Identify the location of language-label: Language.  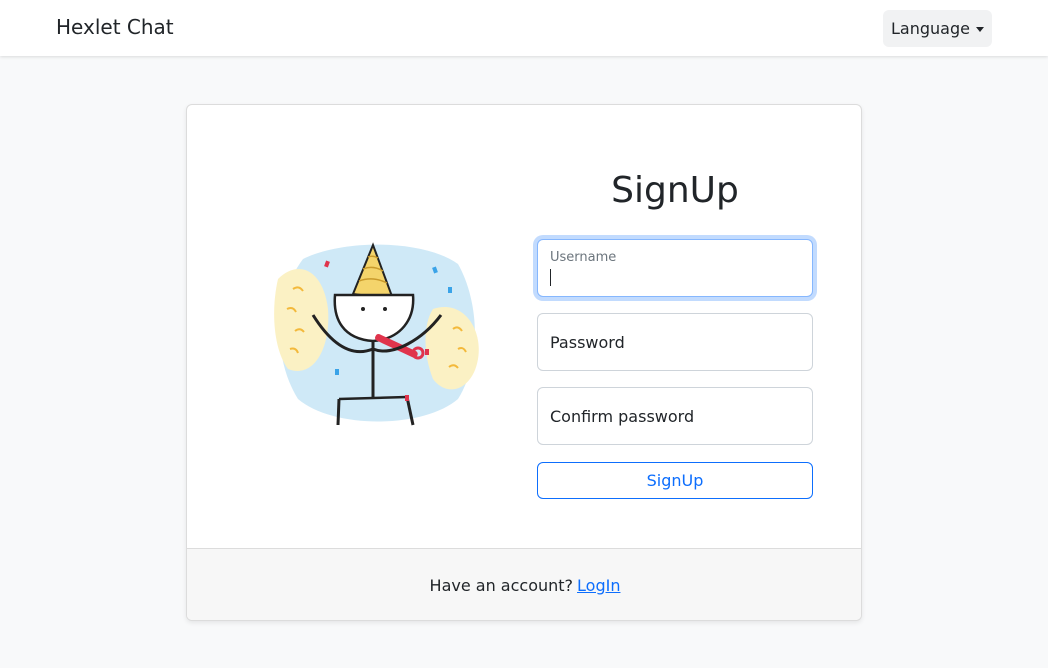
(930, 28).